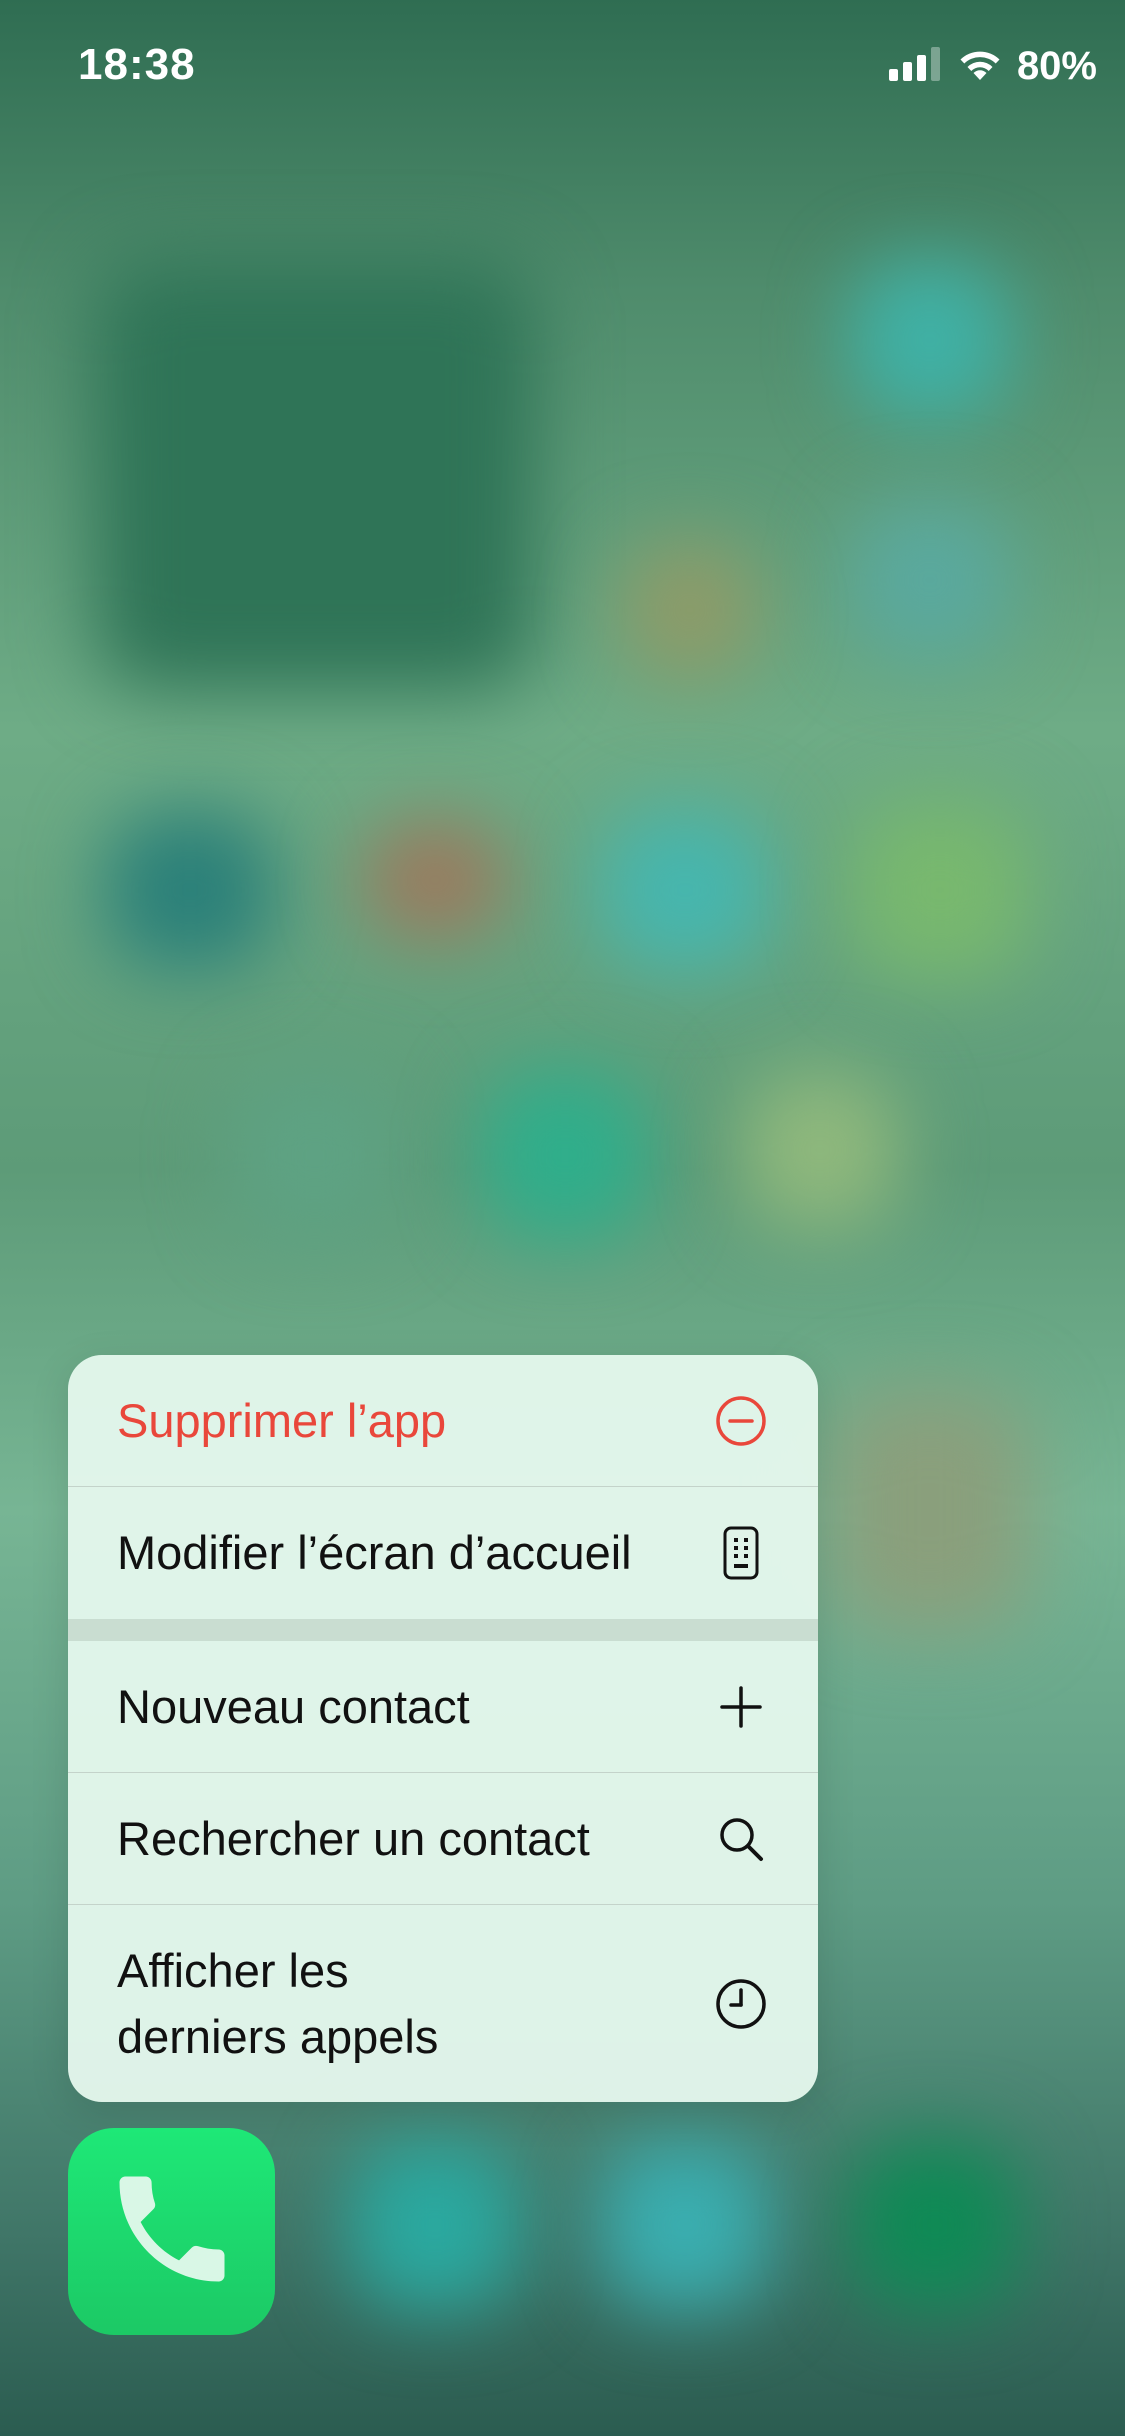 Image resolution: width=1125 pixels, height=2436 pixels. Describe the element at coordinates (741, 2004) in the screenshot. I see `clock-icon` at that location.